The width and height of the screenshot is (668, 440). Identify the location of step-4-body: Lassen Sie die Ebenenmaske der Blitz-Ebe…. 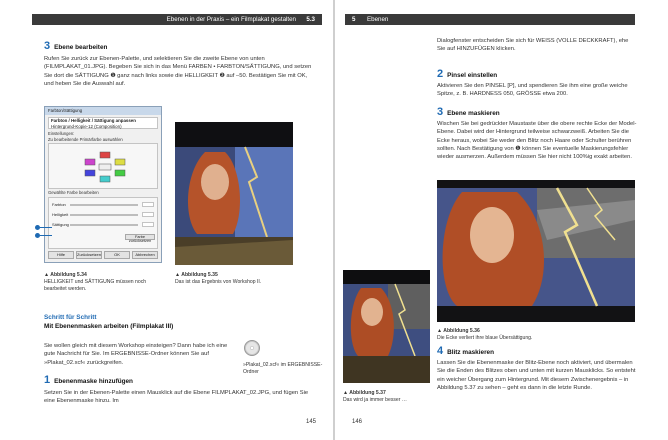
(536, 375).